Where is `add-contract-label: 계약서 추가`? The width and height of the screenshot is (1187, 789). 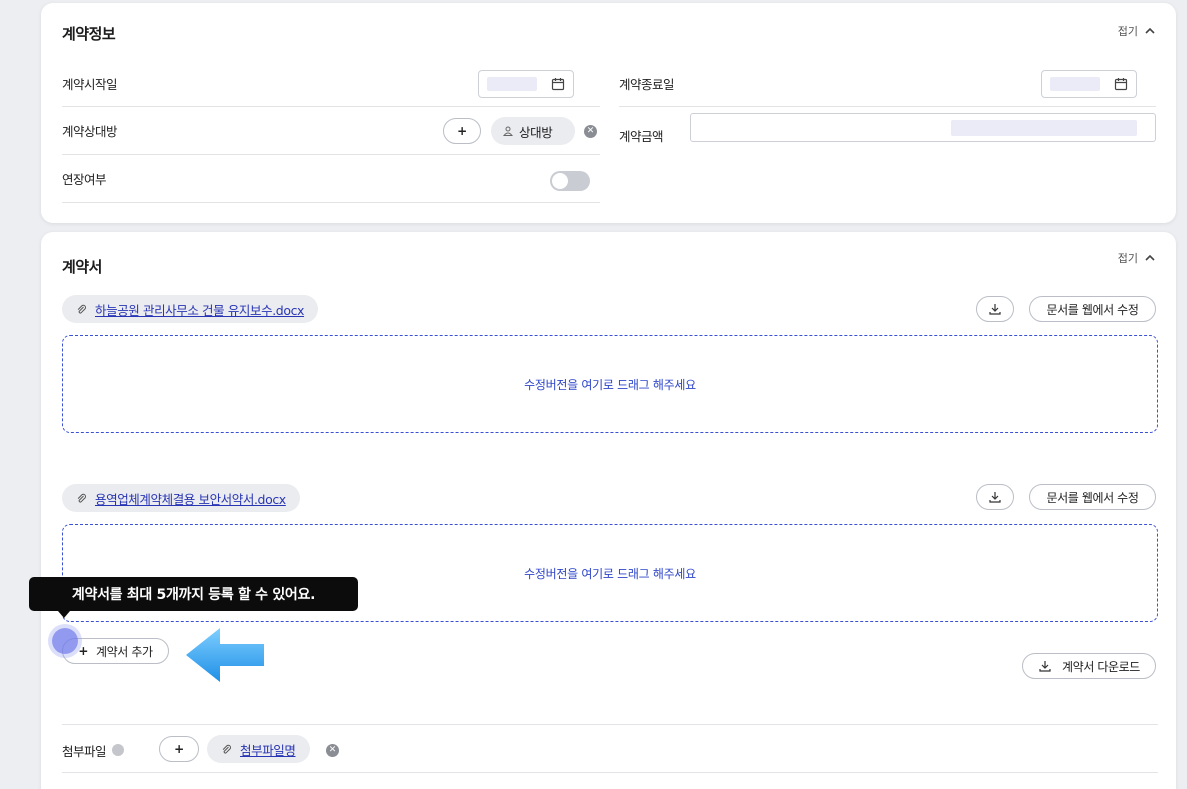 add-contract-label: 계약서 추가 is located at coordinates (124, 651).